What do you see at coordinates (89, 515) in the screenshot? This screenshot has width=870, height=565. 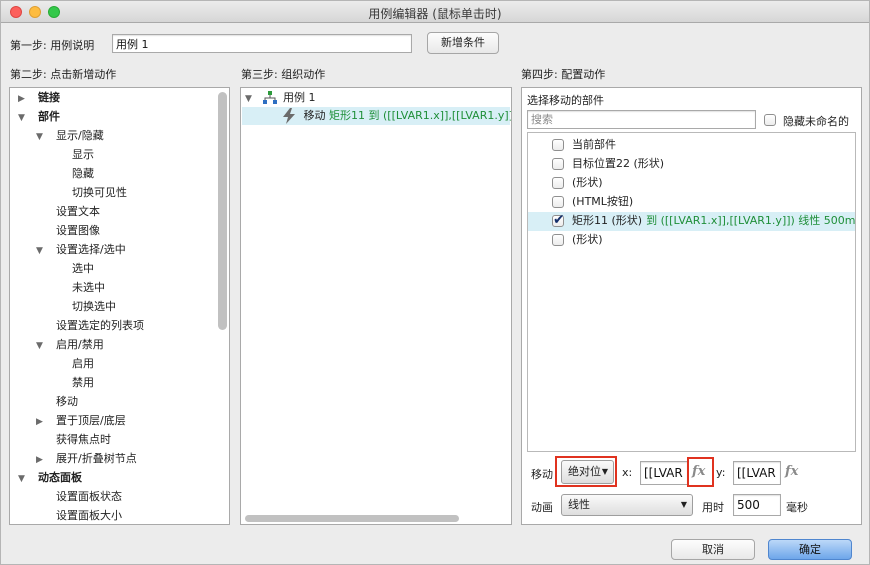 I see `action-list-item-label: 设置面板大小` at bounding box center [89, 515].